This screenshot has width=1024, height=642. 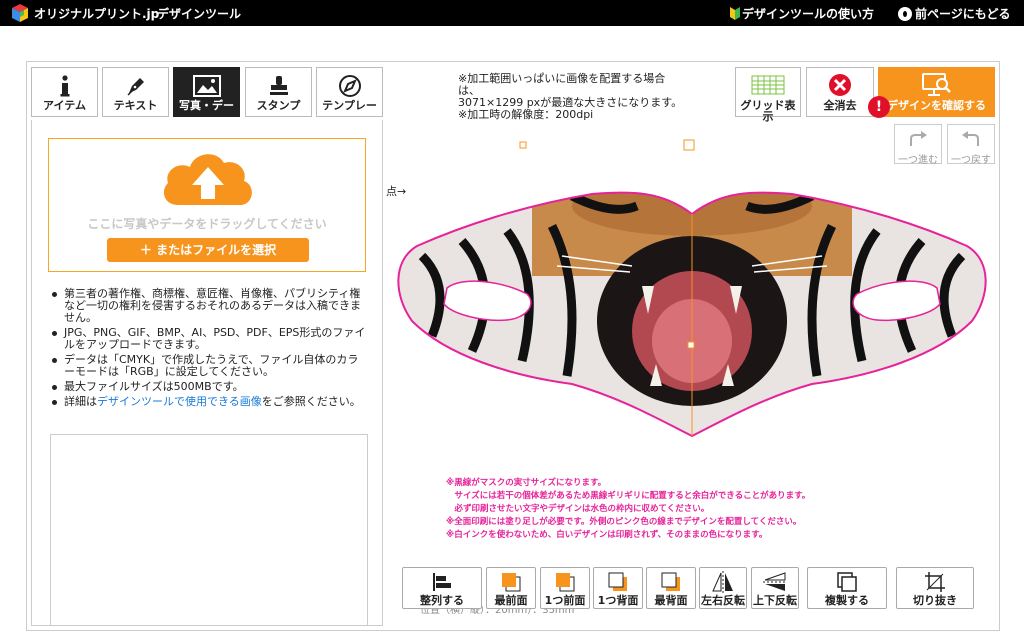 I want to click on note-item: 最大ファイルサイズは500MBです。, so click(x=206, y=387).